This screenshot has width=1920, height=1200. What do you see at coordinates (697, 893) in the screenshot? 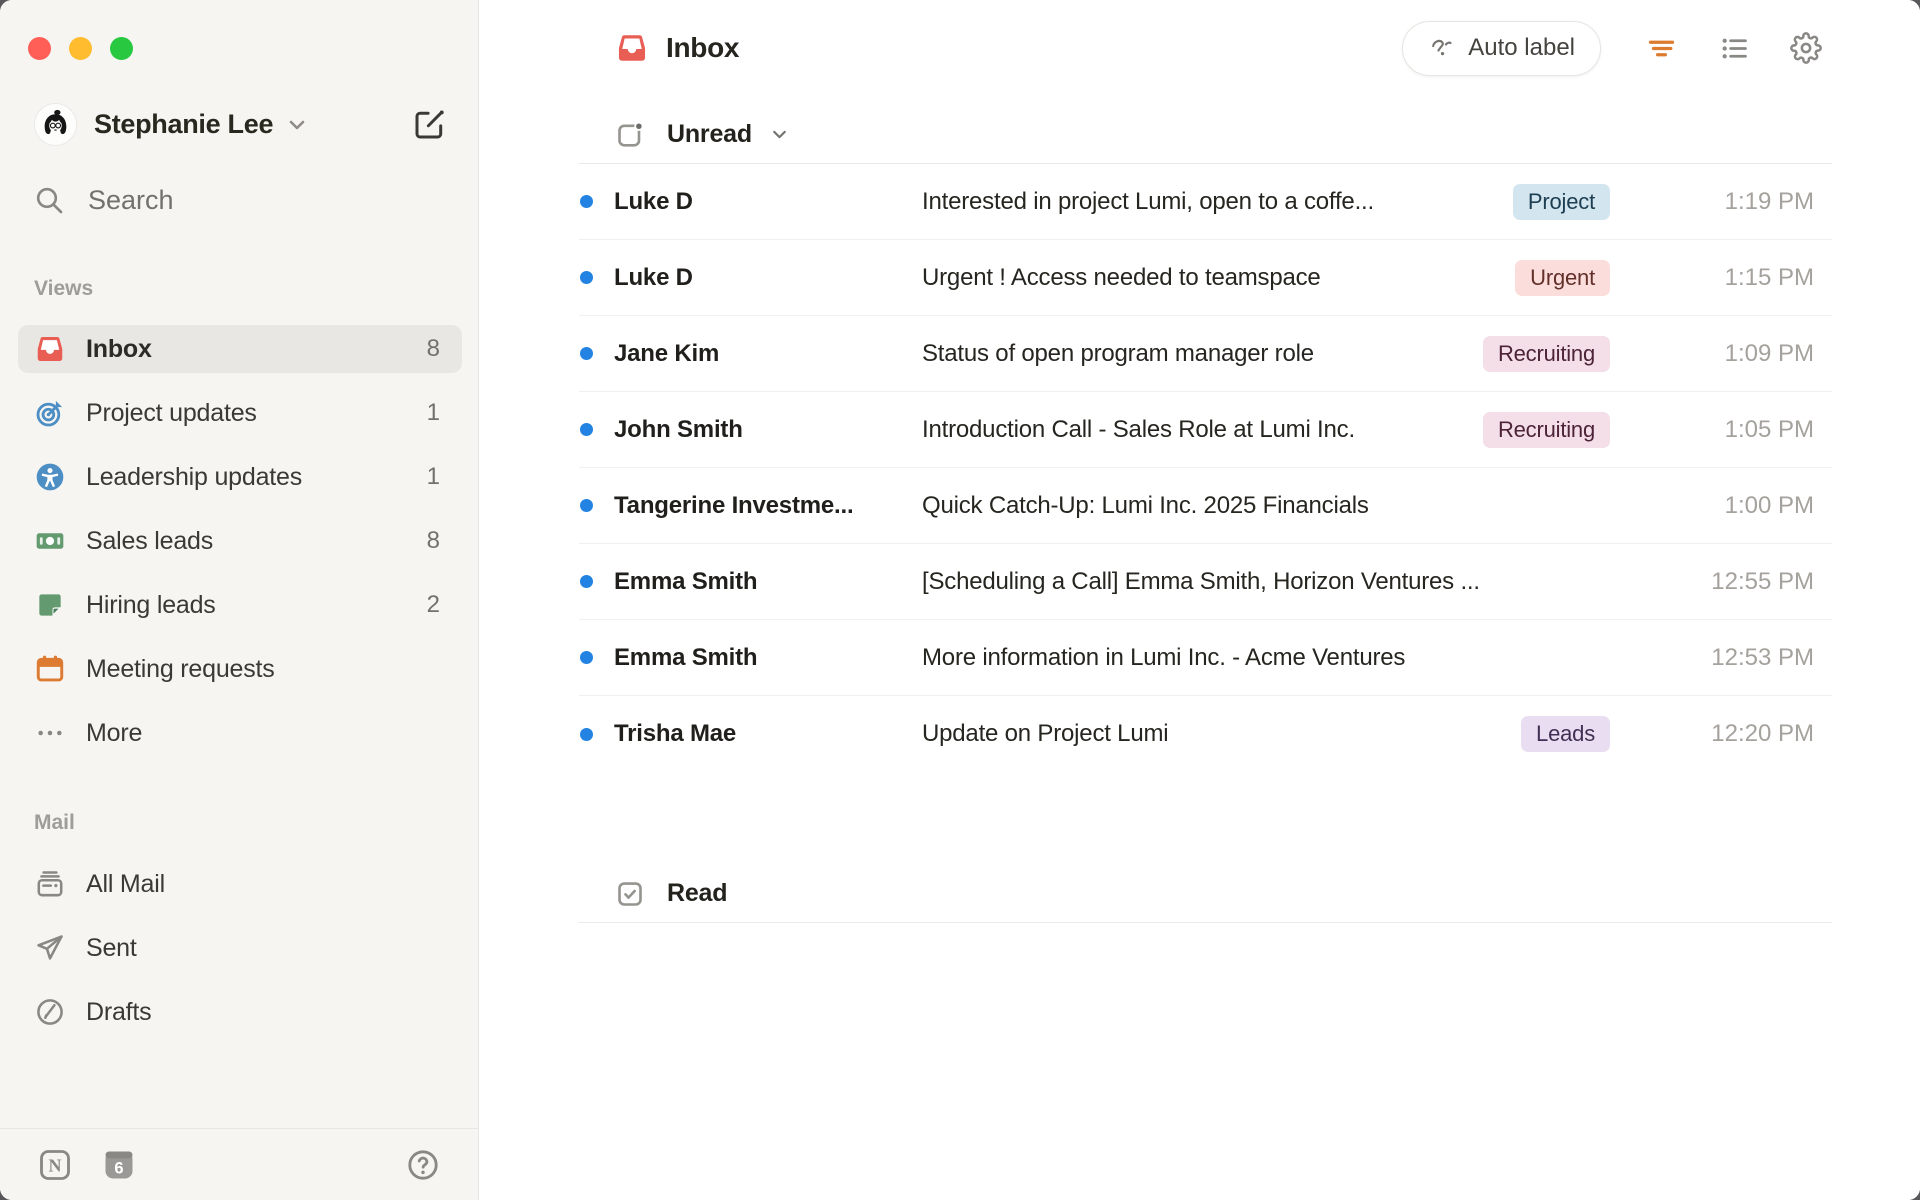
I see `read-label: Read` at bounding box center [697, 893].